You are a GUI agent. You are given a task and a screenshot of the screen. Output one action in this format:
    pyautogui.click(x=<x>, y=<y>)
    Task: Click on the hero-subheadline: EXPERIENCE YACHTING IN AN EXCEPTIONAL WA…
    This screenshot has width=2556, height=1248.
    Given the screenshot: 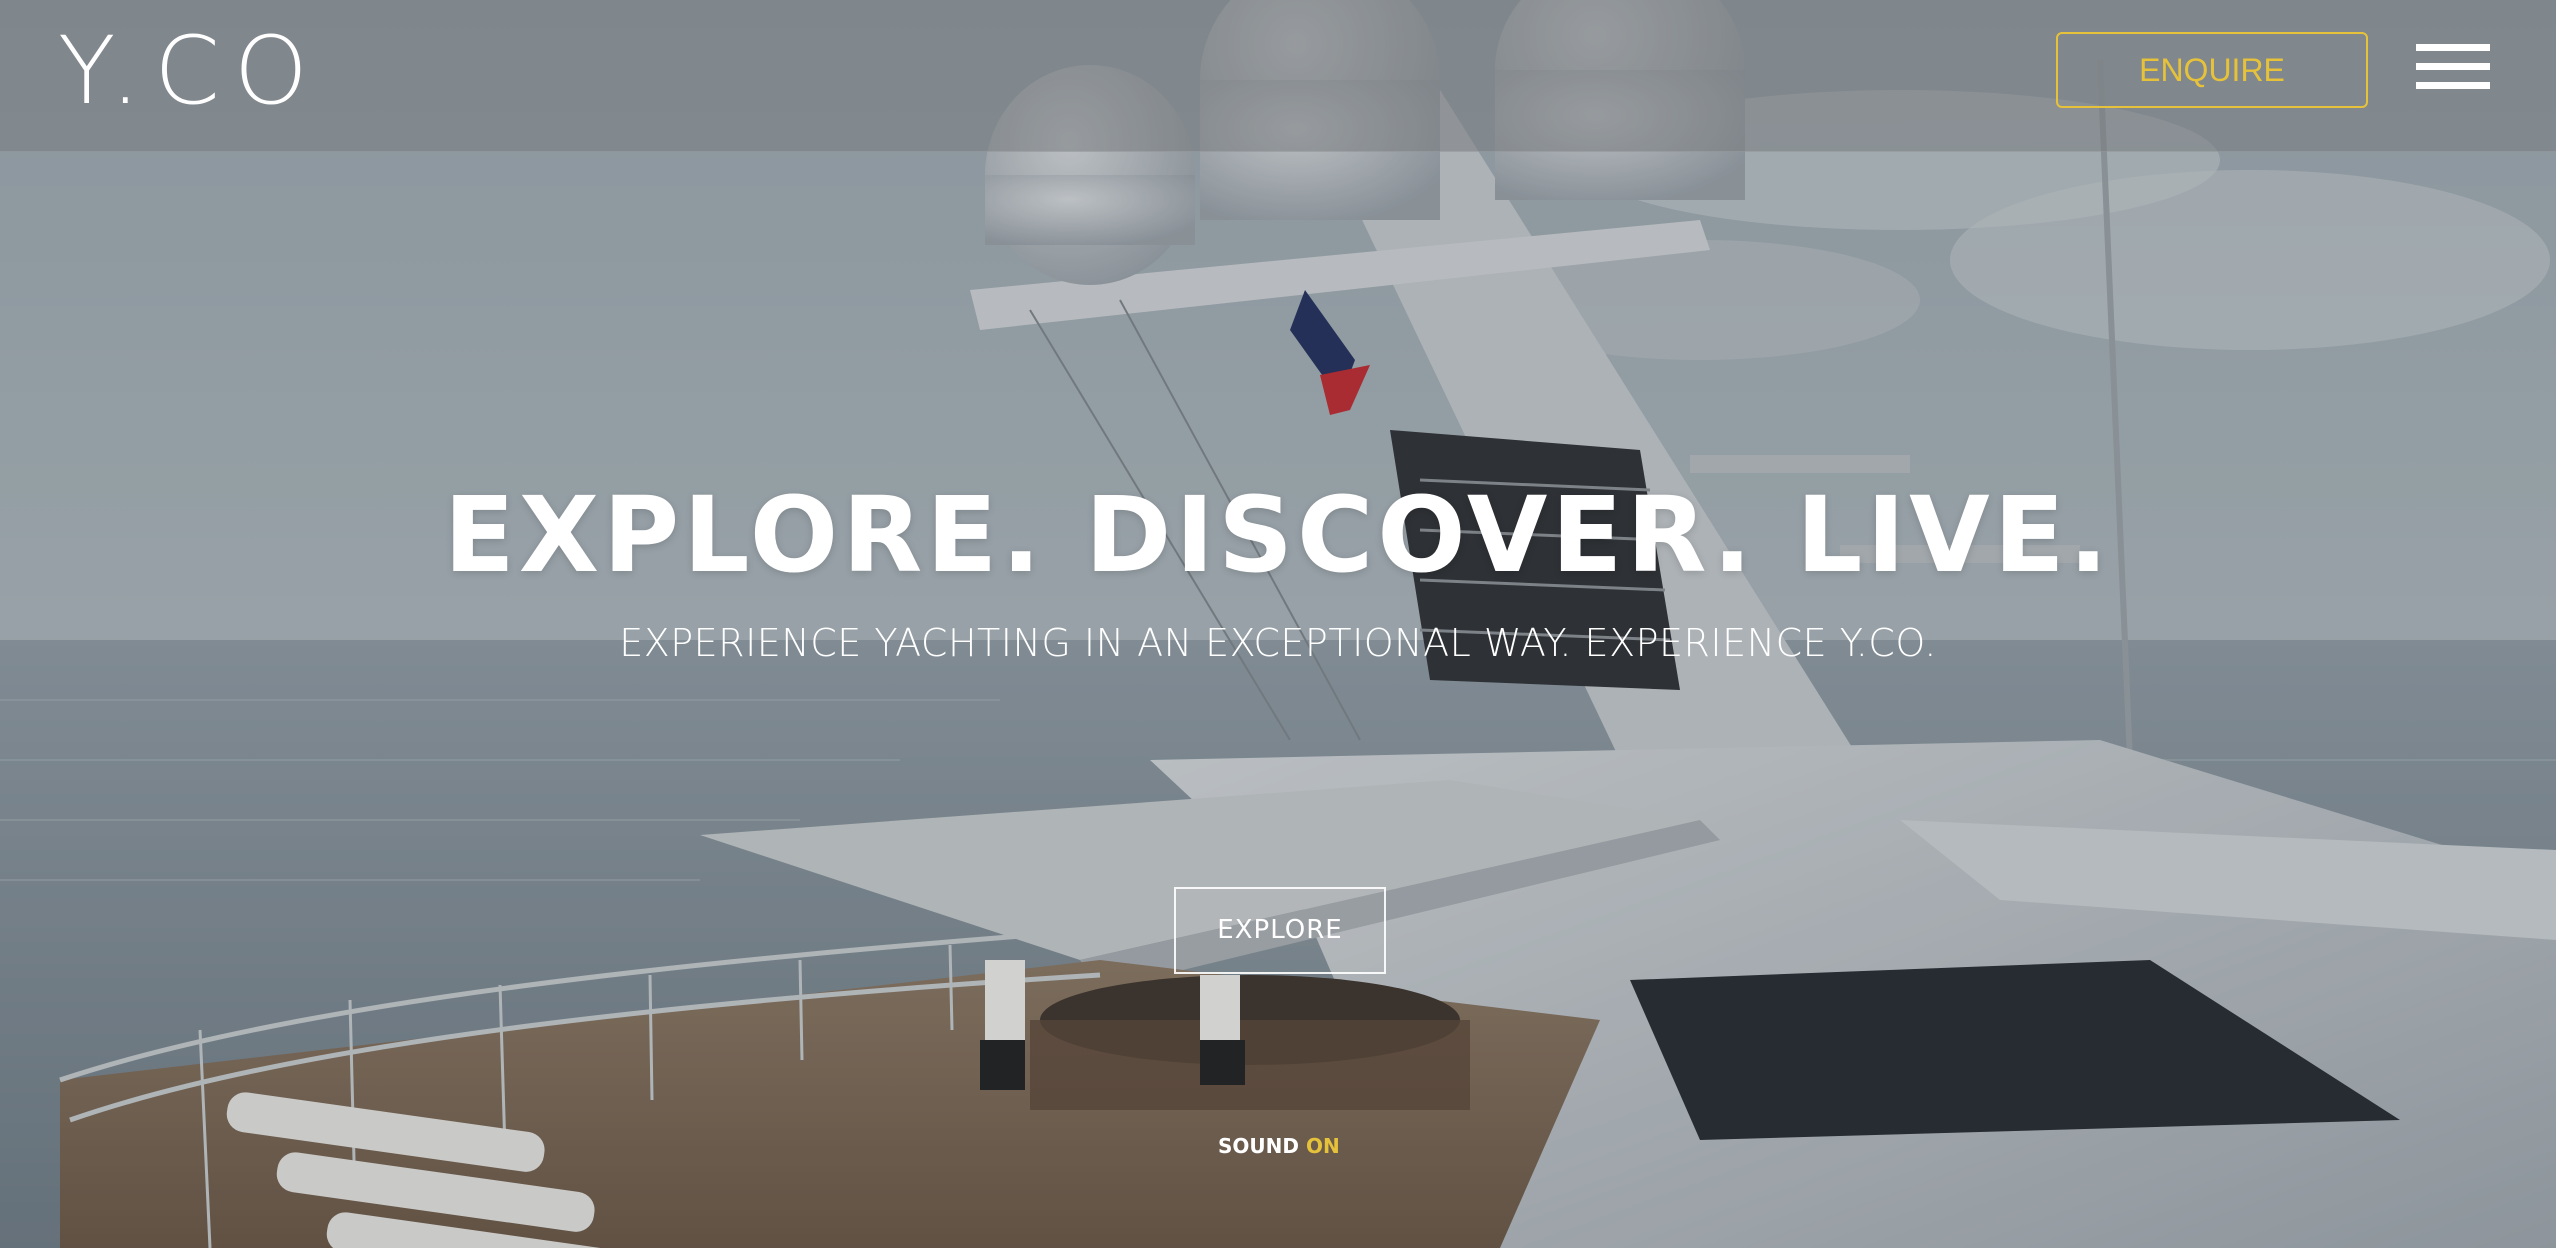 What is the action you would take?
    pyautogui.click(x=1278, y=643)
    